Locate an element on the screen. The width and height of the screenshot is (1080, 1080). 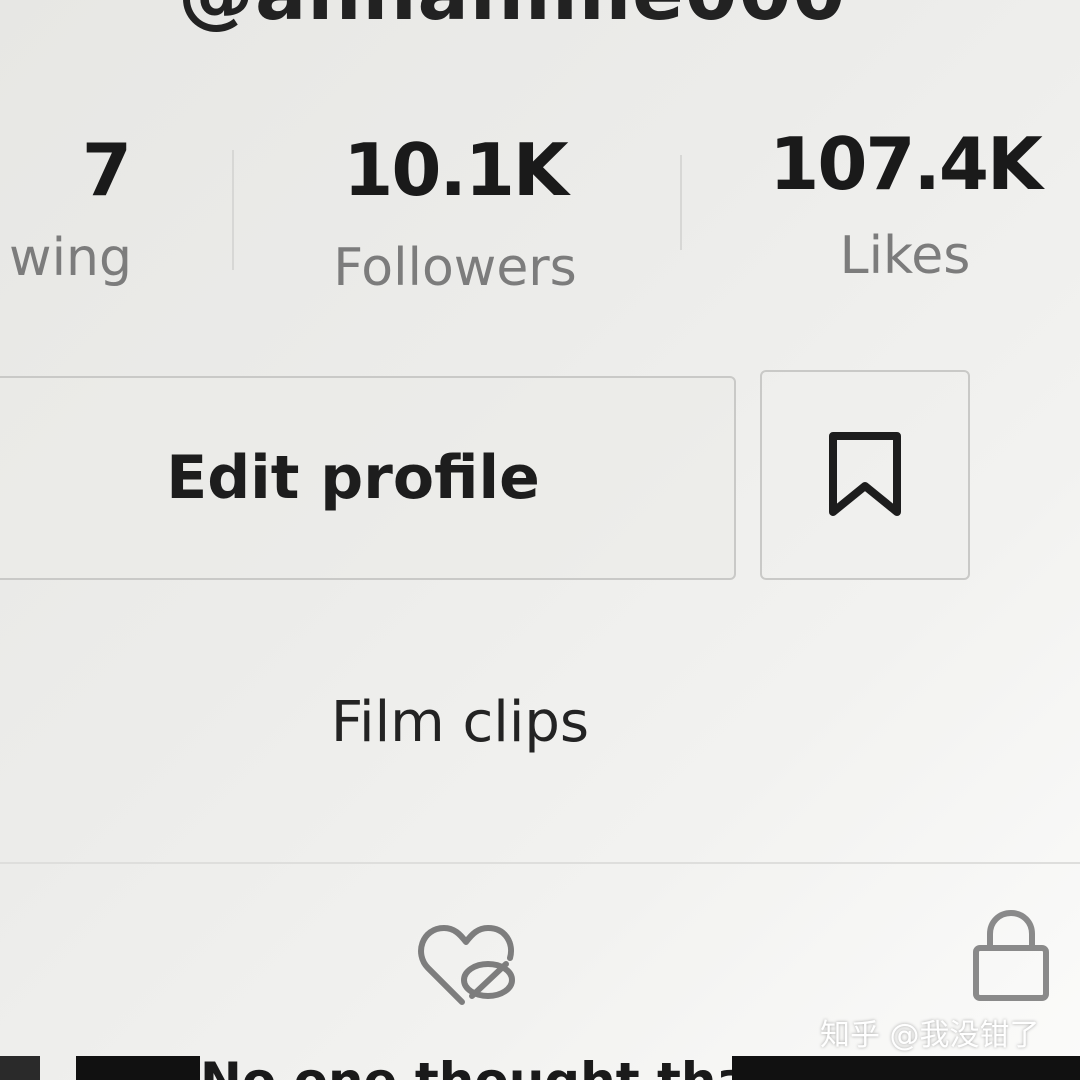
following-label: wing is located at coordinates (70, 258).